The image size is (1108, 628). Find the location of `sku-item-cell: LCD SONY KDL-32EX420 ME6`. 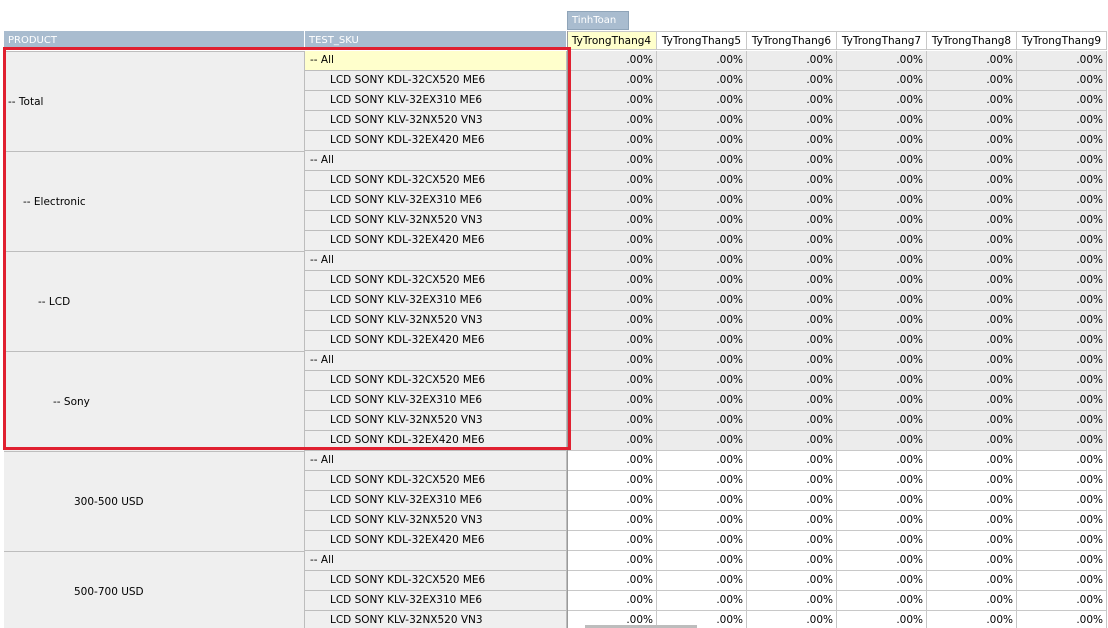

sku-item-cell: LCD SONY KDL-32EX420 ME6 is located at coordinates (436, 241).